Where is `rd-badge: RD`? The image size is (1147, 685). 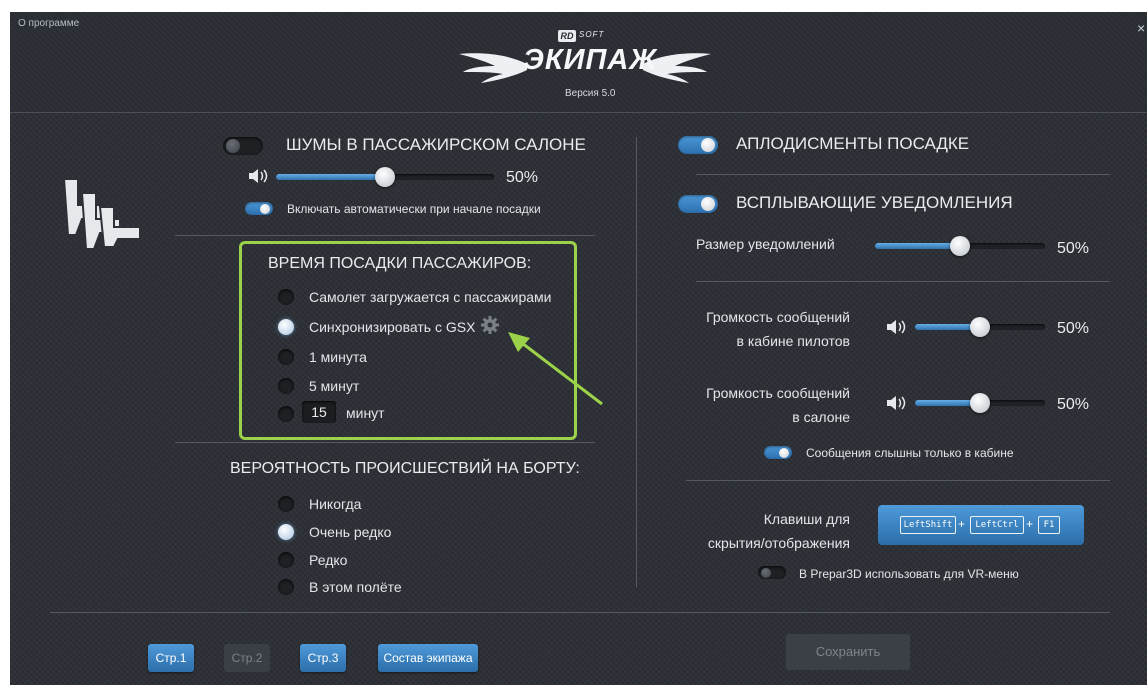
rd-badge: RD is located at coordinates (567, 36).